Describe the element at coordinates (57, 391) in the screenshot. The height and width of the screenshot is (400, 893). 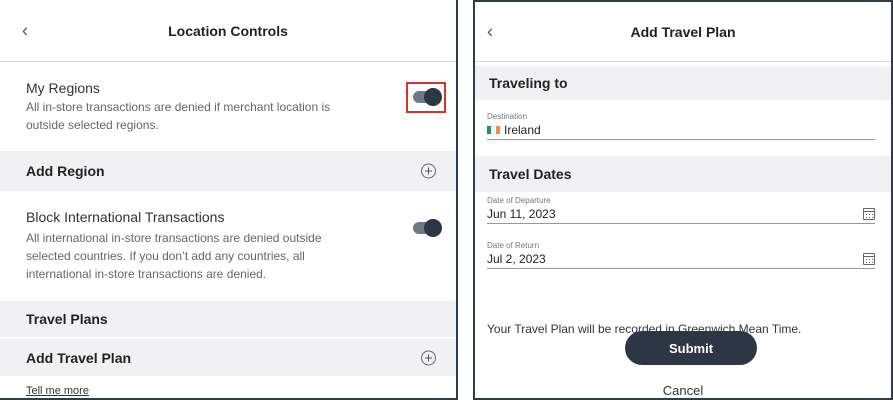
I see `tell-me-more-link: Tell me more` at that location.